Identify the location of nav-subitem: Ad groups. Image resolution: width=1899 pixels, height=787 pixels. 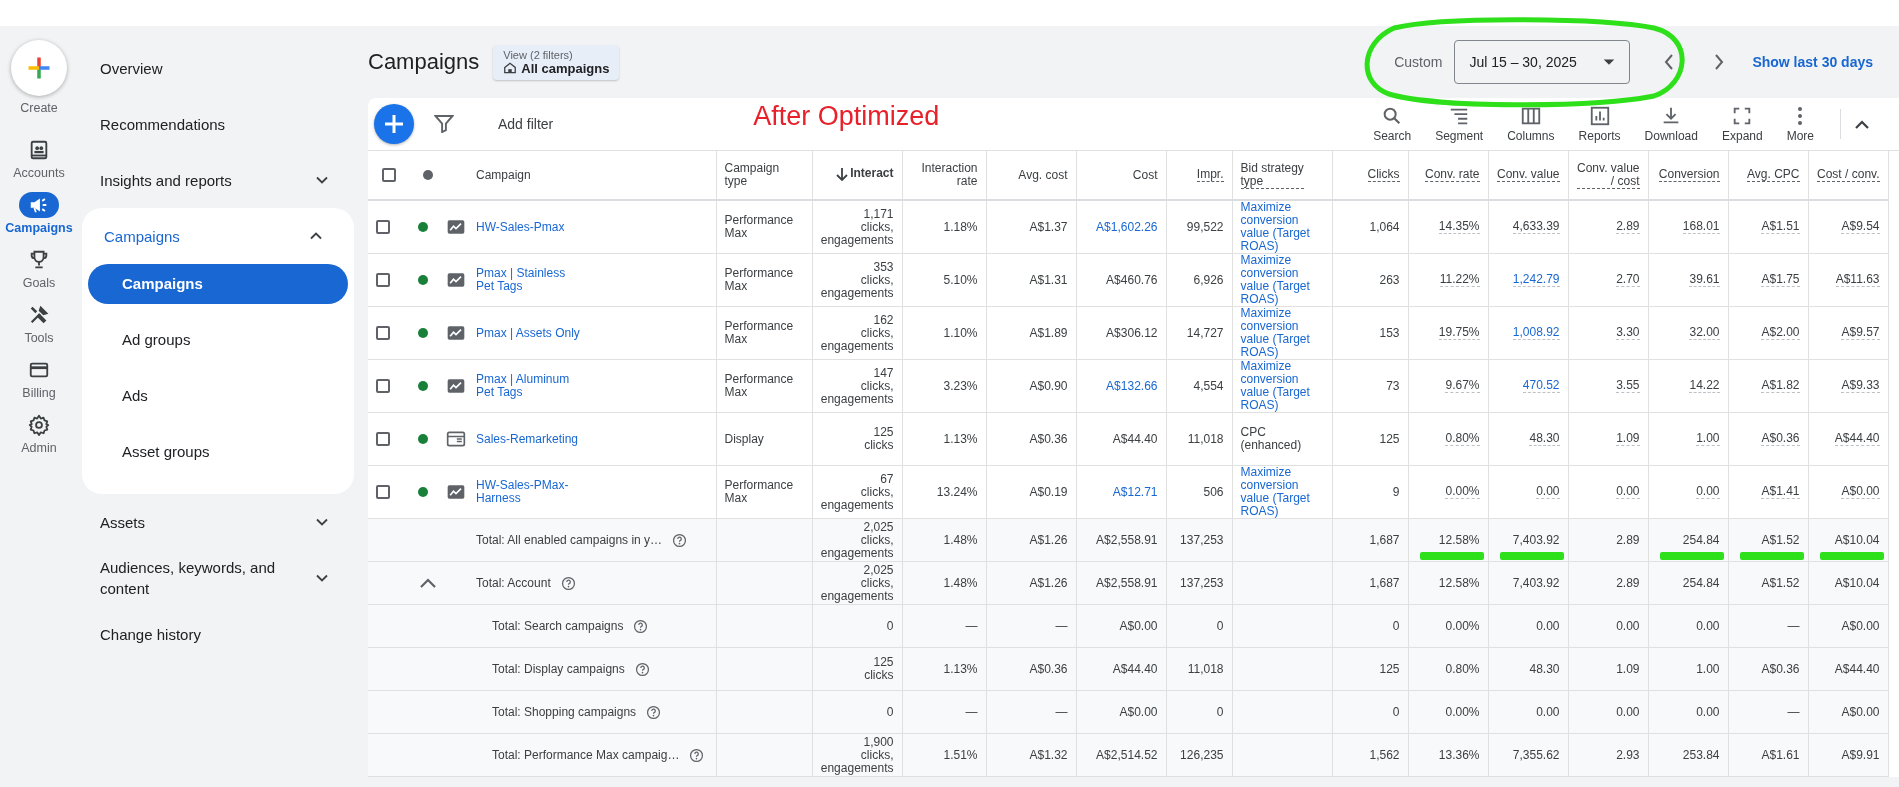
(218, 340).